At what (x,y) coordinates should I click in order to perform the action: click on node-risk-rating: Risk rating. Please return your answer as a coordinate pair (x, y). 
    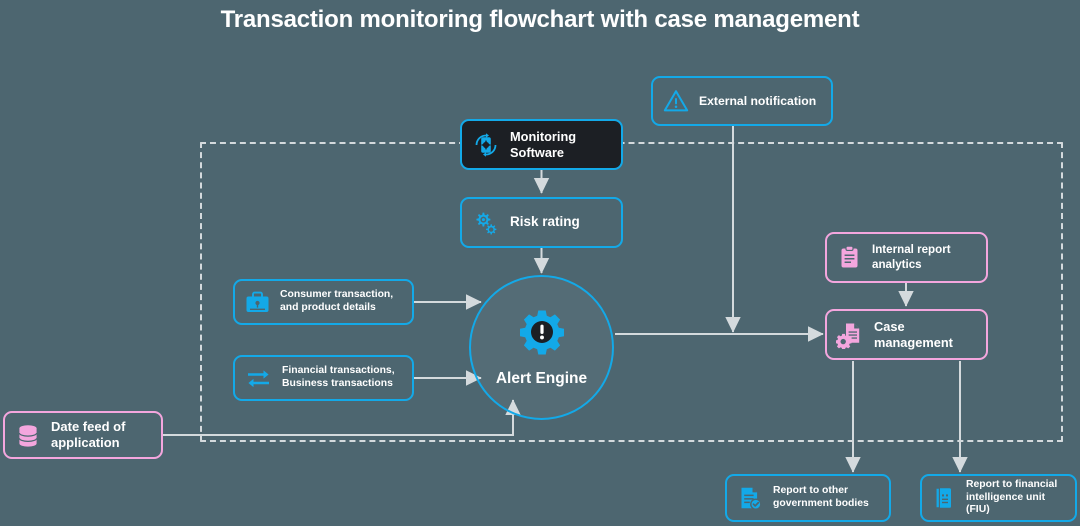
    Looking at the image, I should click on (541, 222).